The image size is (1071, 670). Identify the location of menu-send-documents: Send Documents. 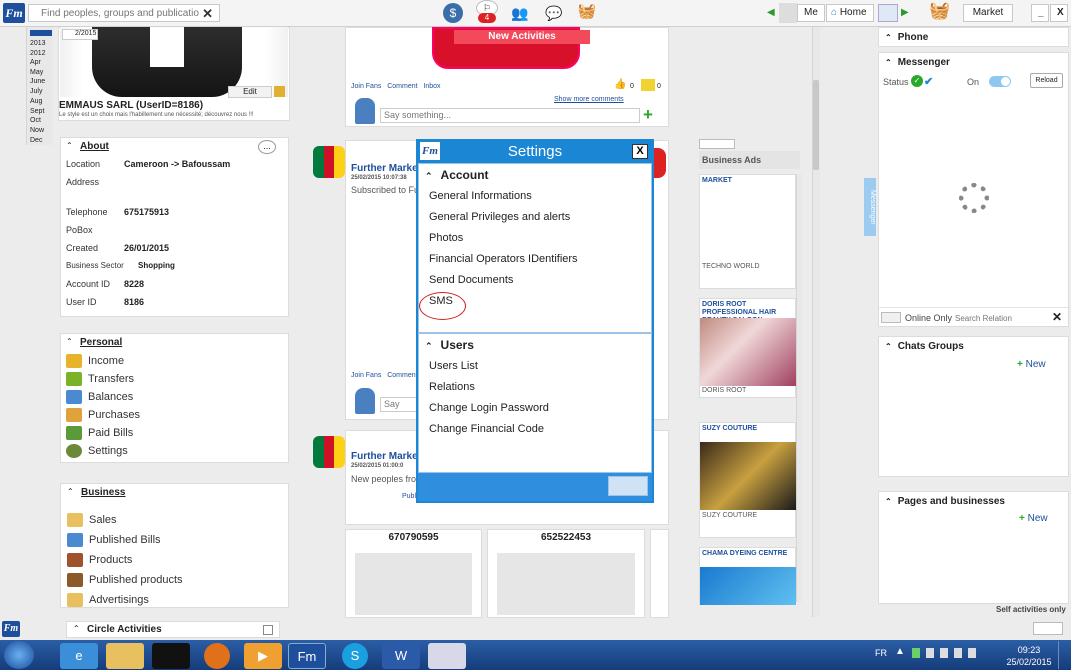
(535, 280).